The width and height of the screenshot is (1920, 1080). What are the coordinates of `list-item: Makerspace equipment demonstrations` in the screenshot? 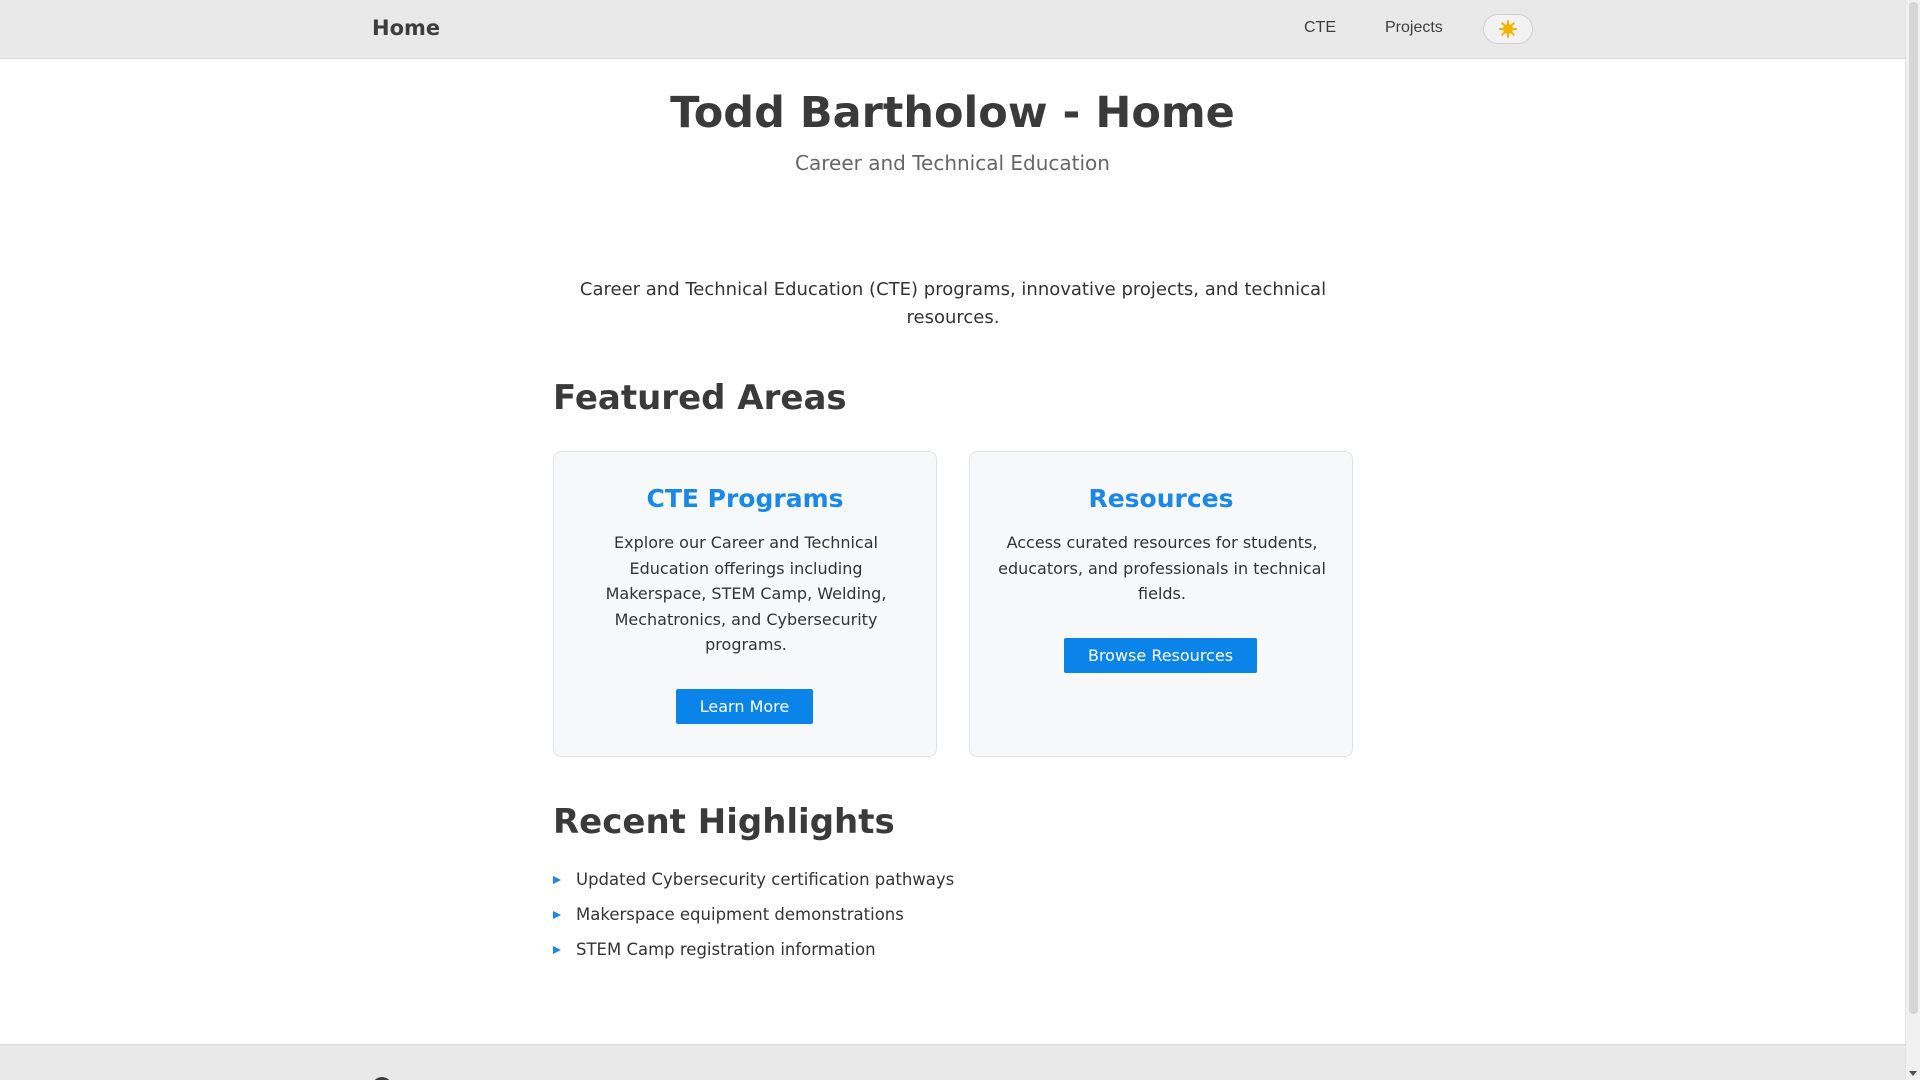 It's located at (753, 914).